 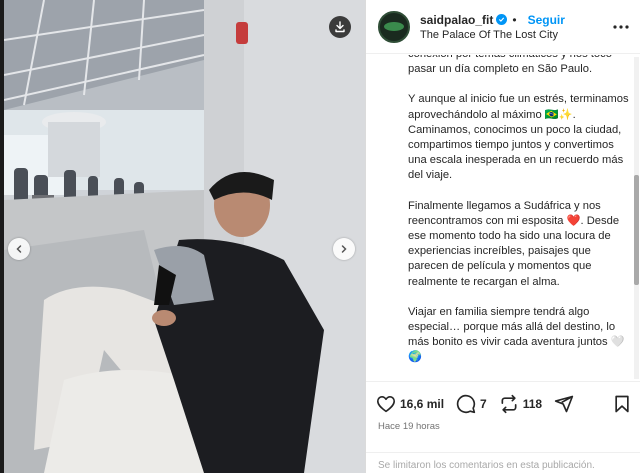 I want to click on username-link: saidpalao_fit, so click(x=456, y=20).